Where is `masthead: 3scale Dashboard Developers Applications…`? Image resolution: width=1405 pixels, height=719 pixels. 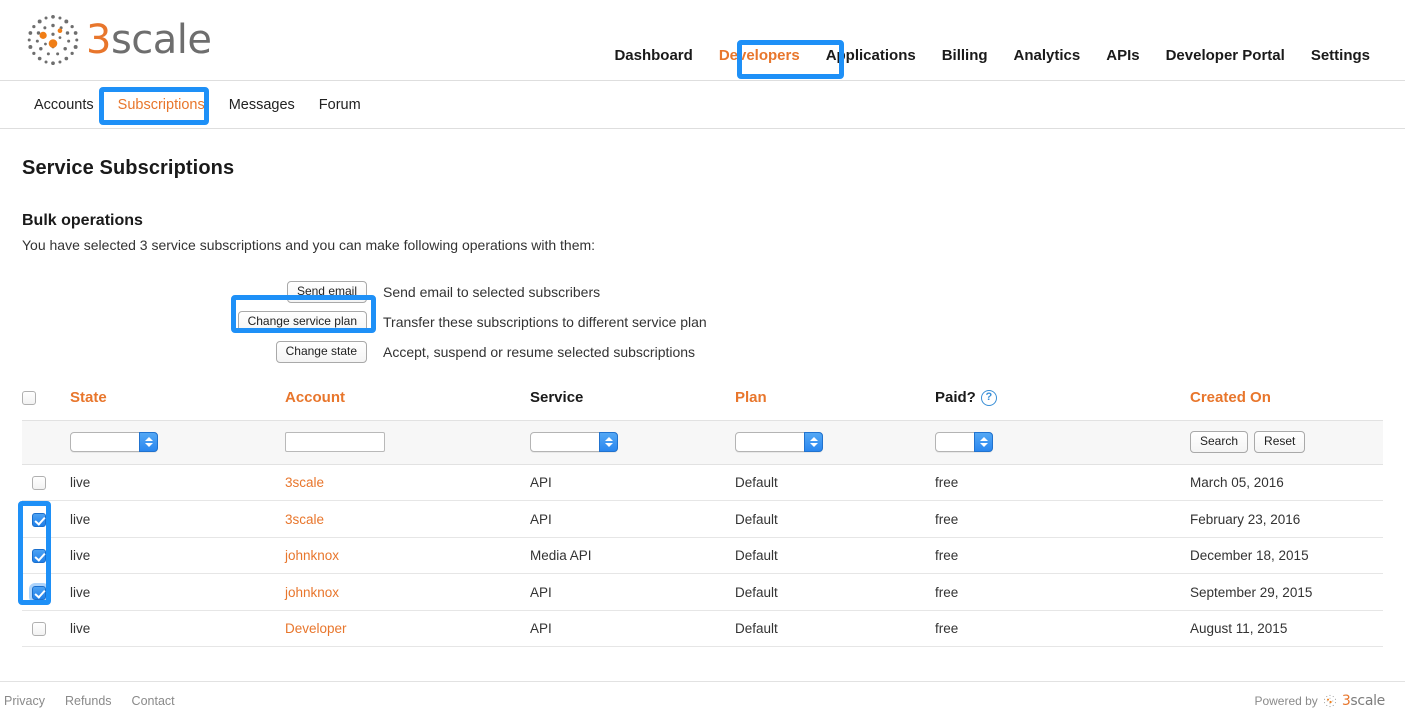
masthead: 3scale Dashboard Developers Applications… is located at coordinates (702, 40).